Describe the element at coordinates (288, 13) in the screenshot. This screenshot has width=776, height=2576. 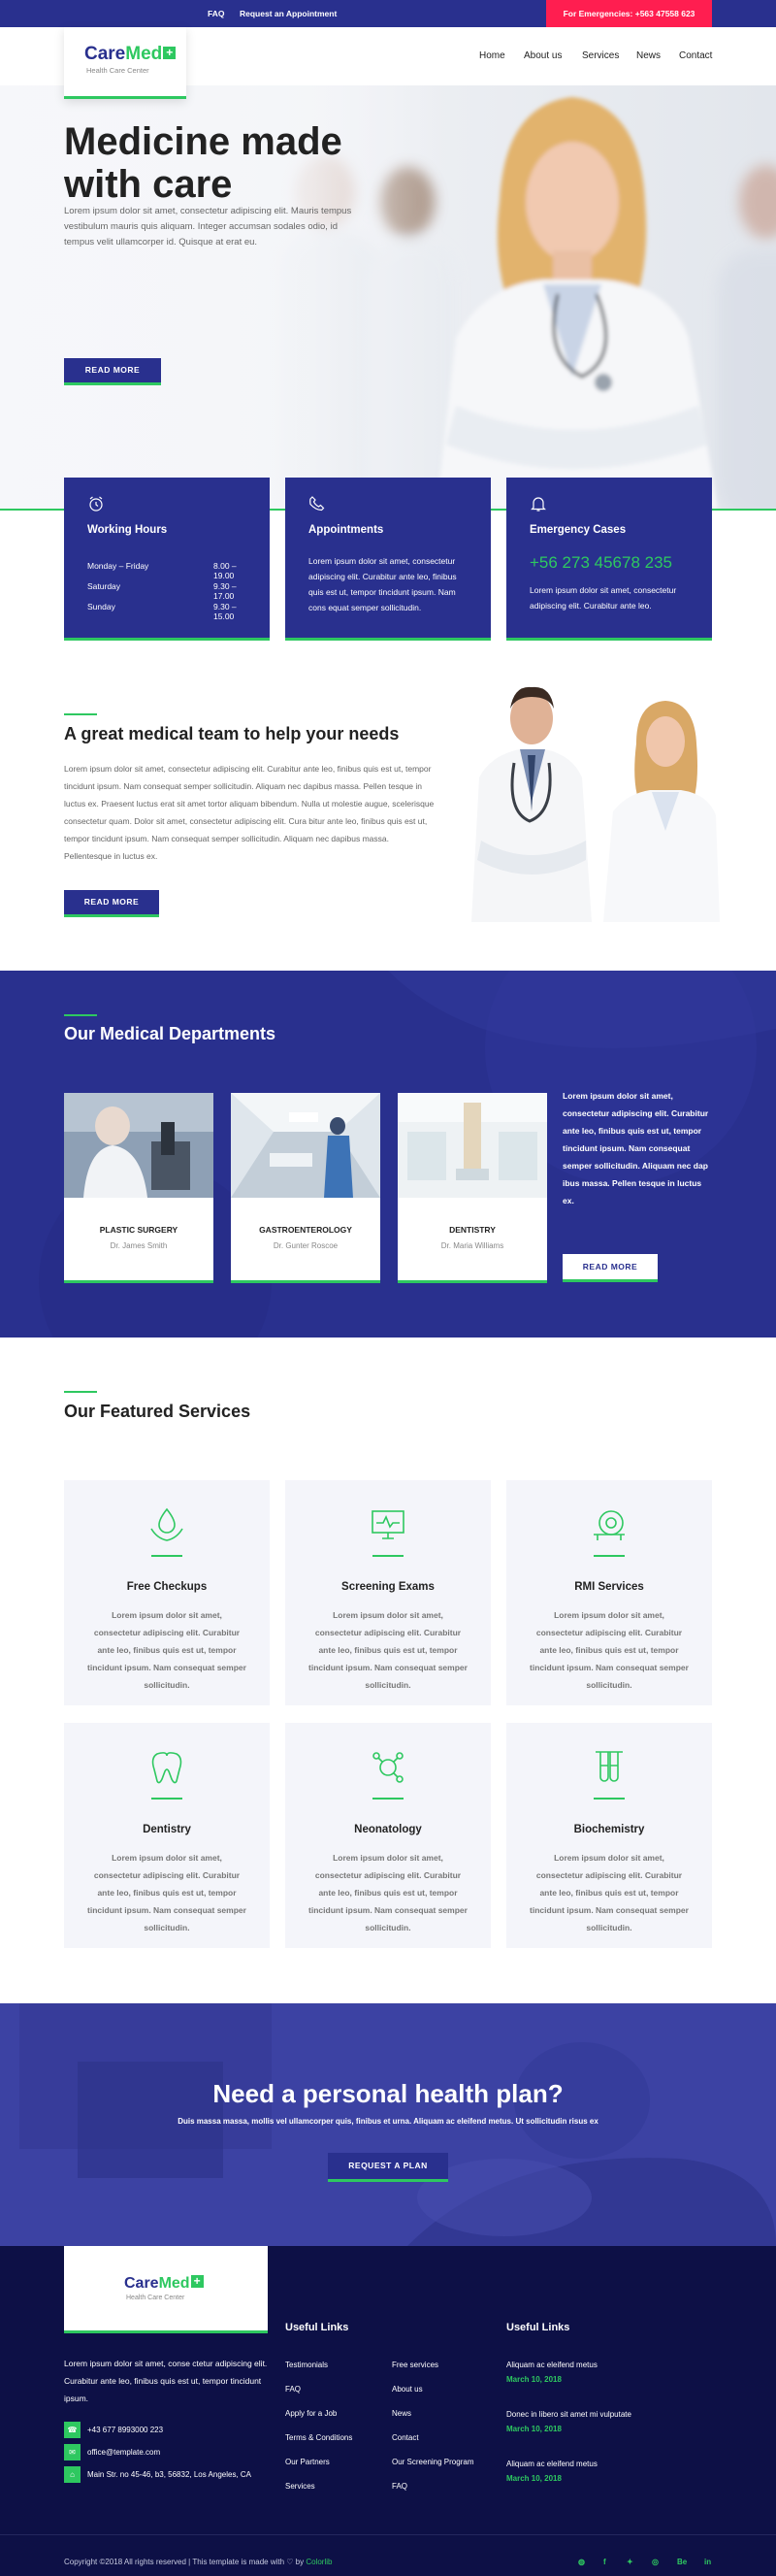
I see `request-appointment-link: Request an Appointment` at that location.